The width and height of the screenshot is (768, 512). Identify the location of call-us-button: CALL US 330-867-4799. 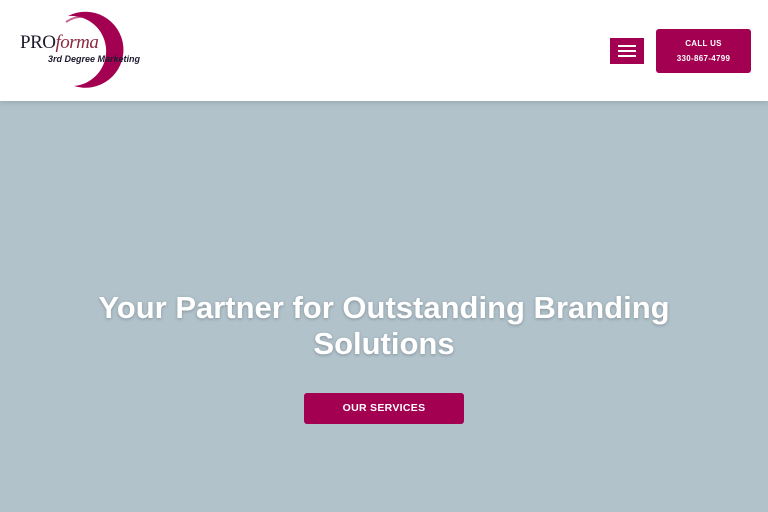
(703, 51).